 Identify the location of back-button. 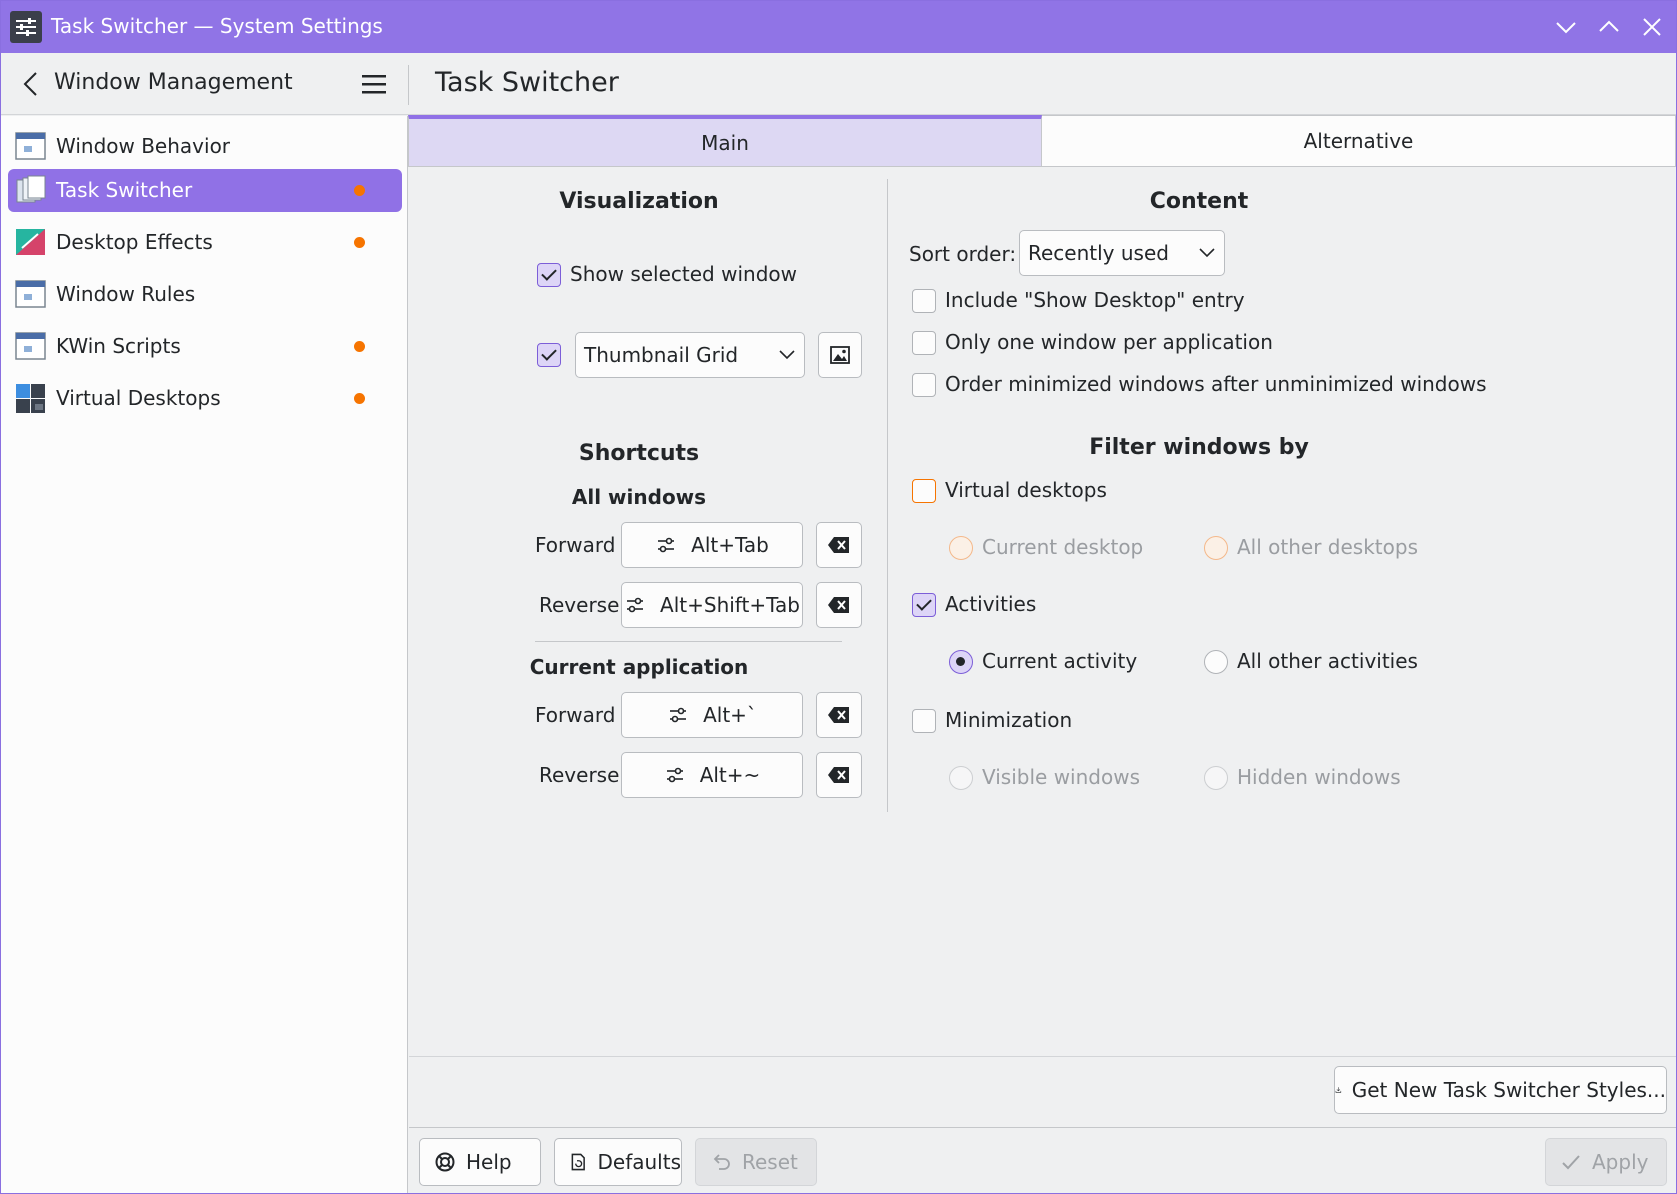
(32, 84).